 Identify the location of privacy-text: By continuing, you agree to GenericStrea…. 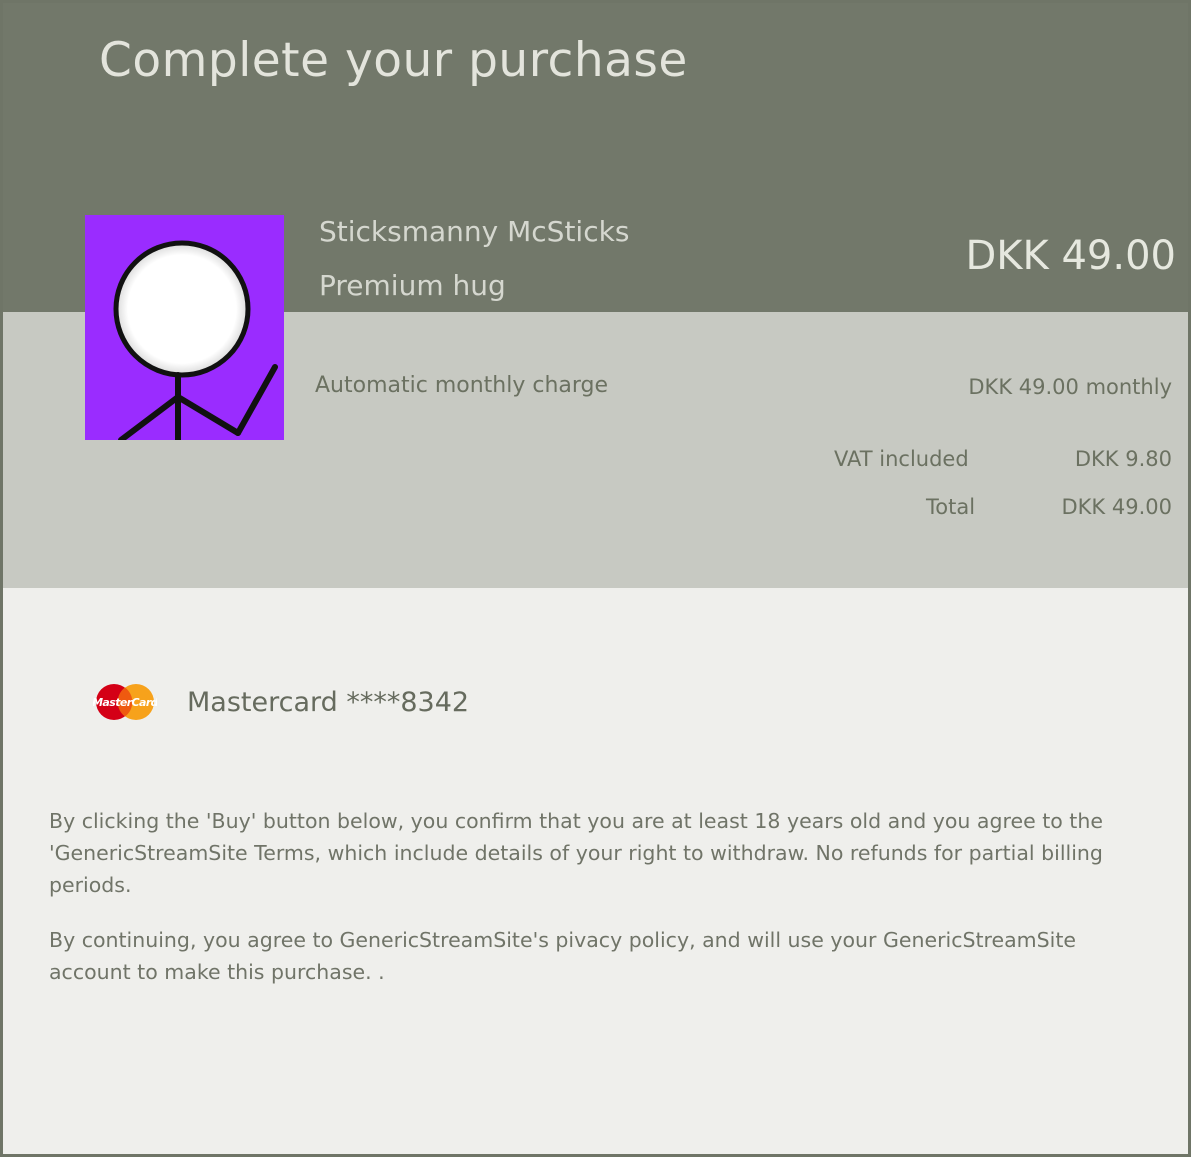
(563, 956).